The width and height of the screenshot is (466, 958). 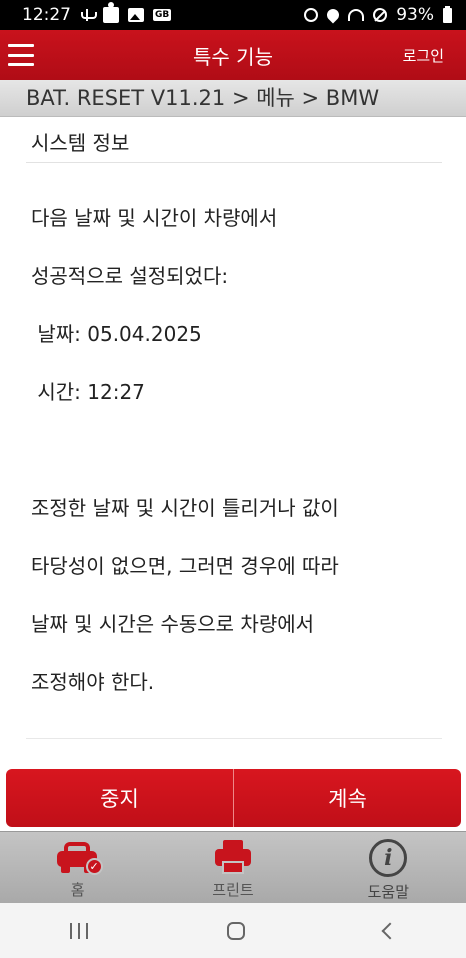 I want to click on status-right: 93%, so click(x=378, y=15).